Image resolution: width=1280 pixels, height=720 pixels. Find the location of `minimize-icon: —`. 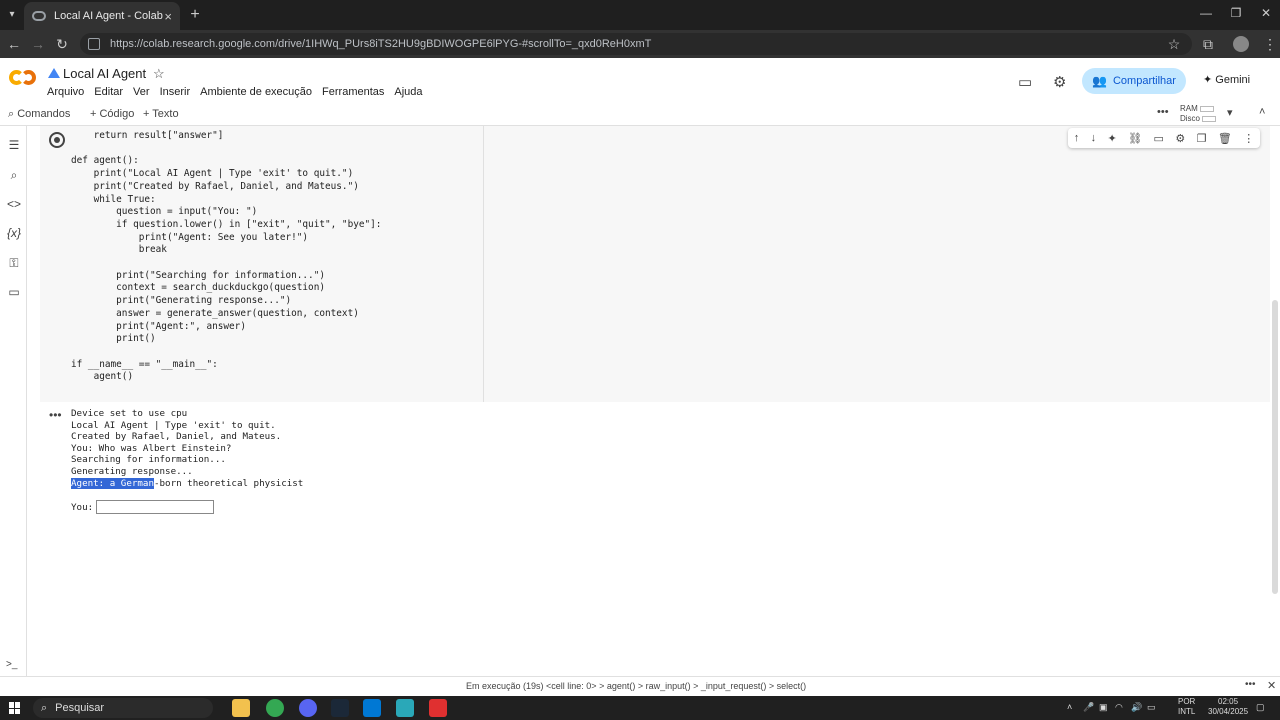

minimize-icon: — is located at coordinates (1206, 13).